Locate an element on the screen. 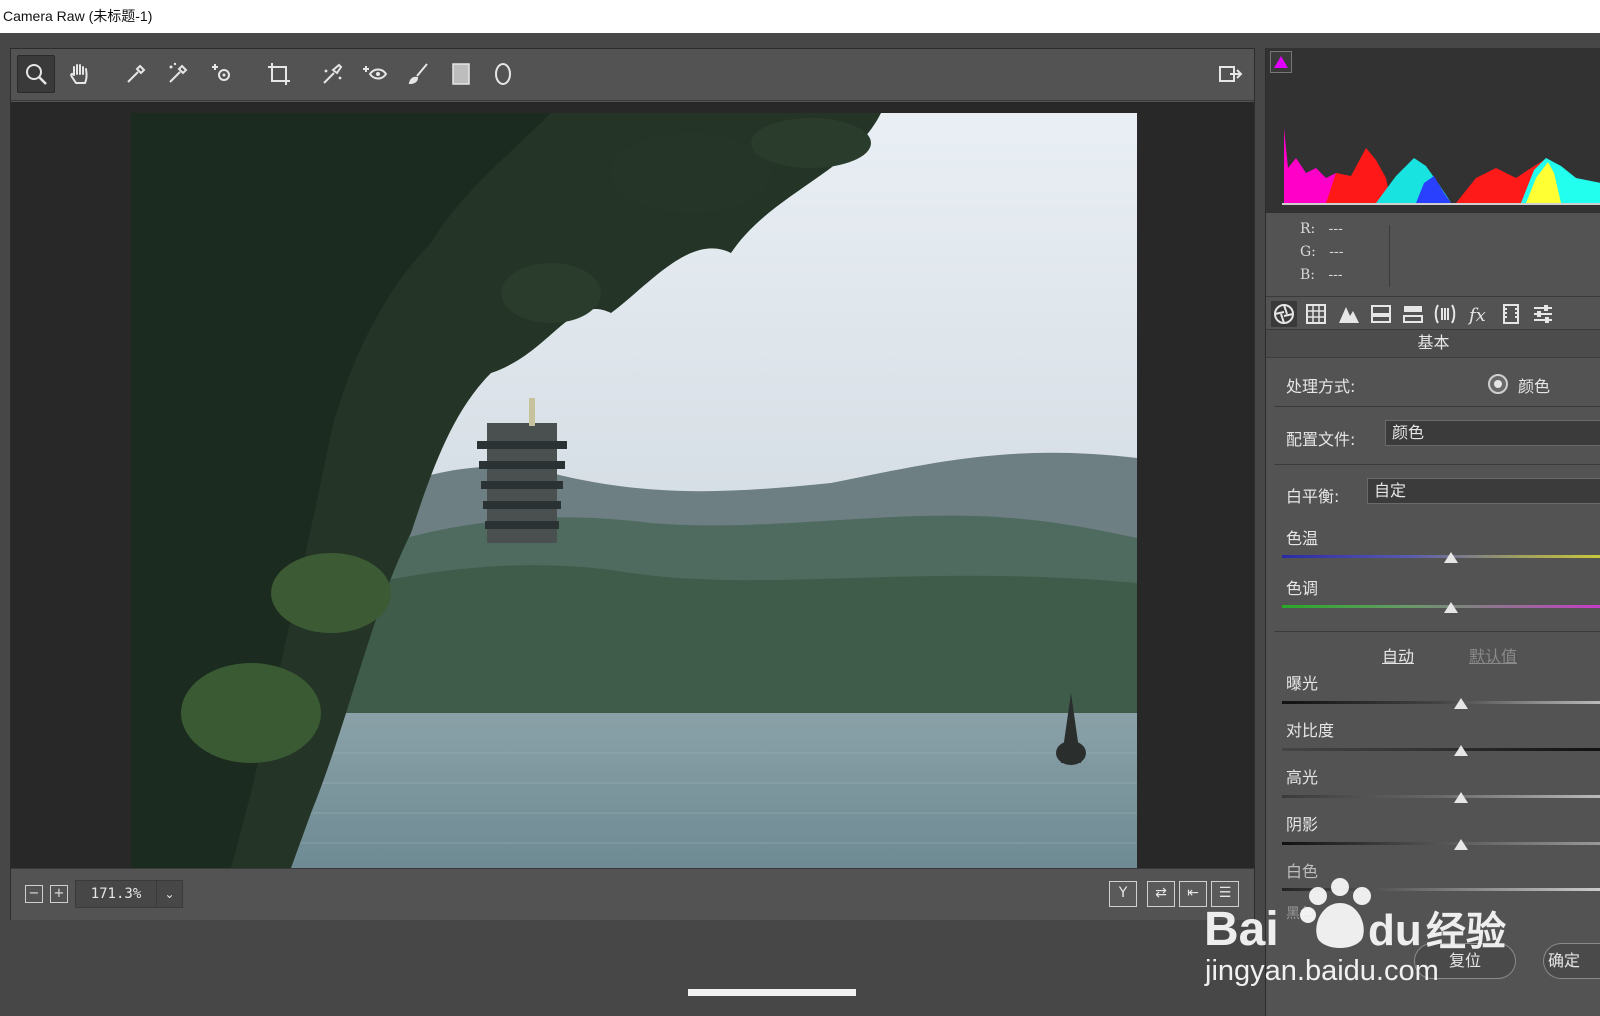 The width and height of the screenshot is (1600, 1016). tab-lens is located at coordinates (1445, 314).